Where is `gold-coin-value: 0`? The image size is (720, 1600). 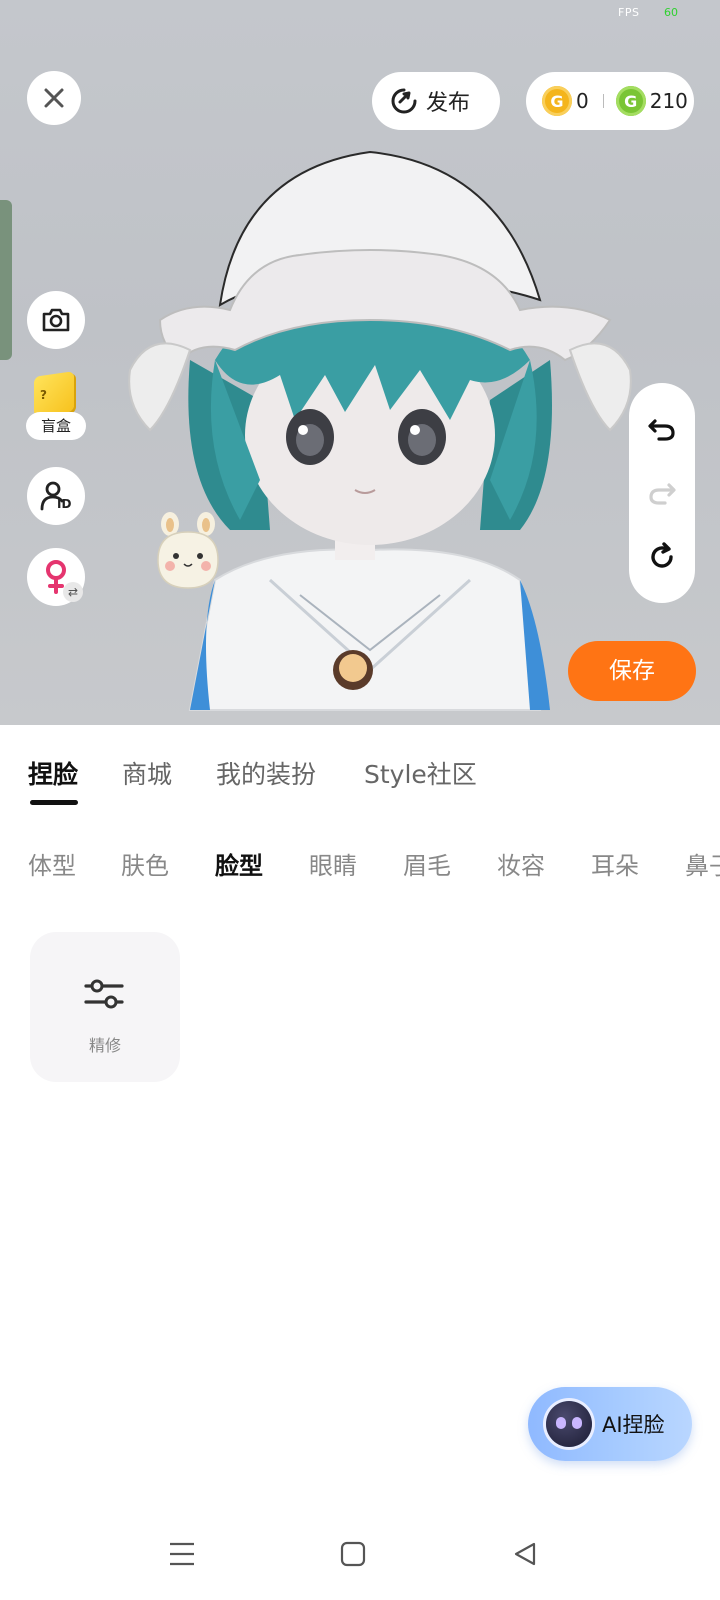
gold-coin-value: 0 is located at coordinates (582, 101).